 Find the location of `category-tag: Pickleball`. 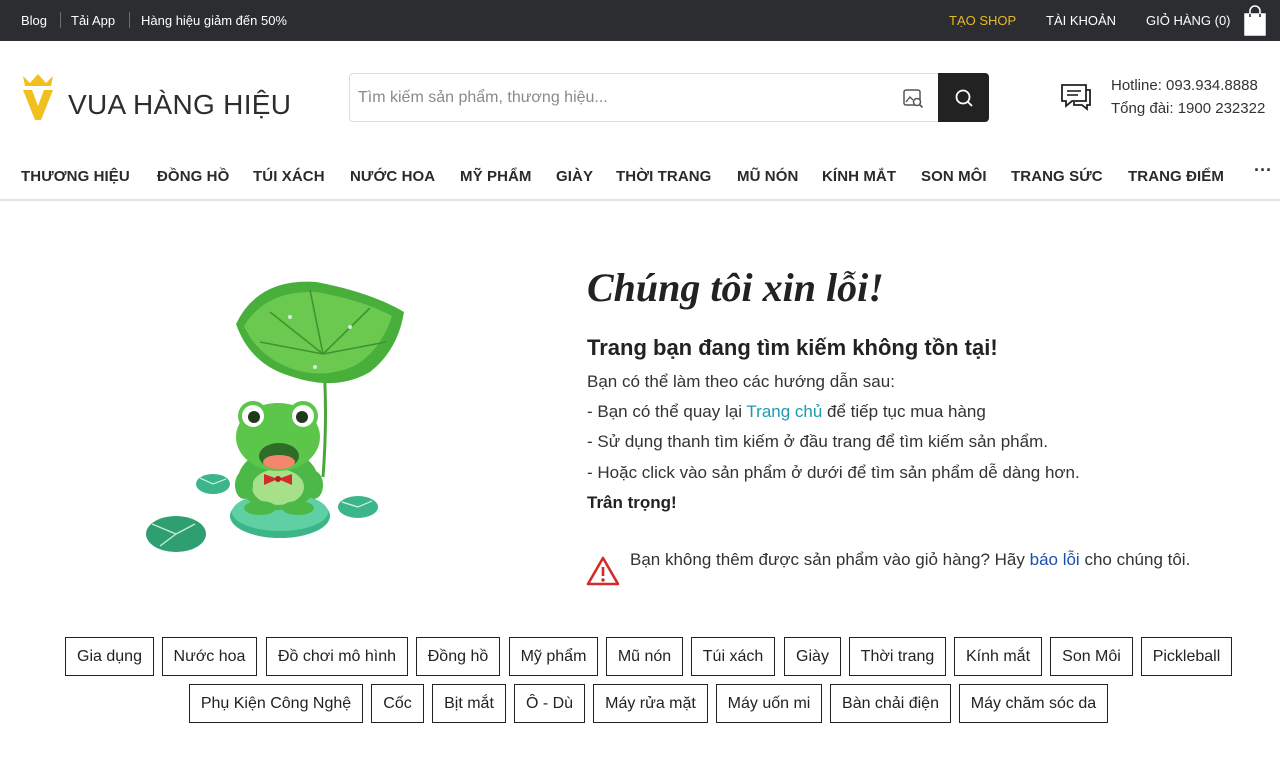

category-tag: Pickleball is located at coordinates (1186, 656).